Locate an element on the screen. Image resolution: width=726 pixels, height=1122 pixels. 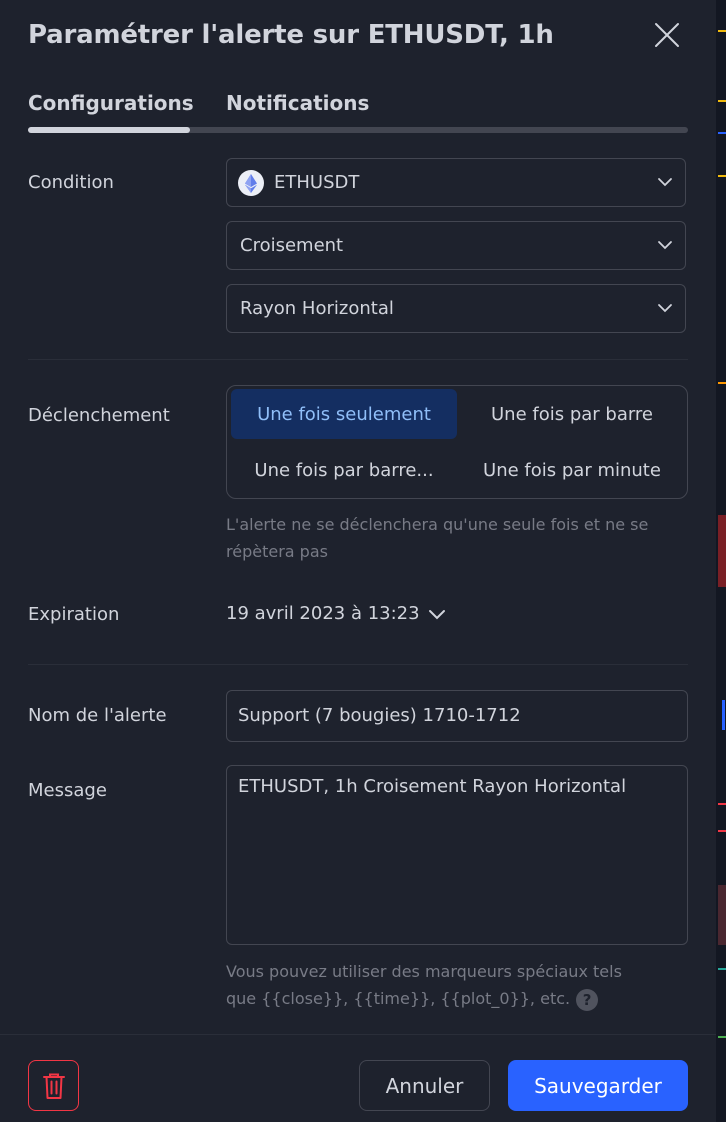
tab-active-indicator is located at coordinates (109, 130).